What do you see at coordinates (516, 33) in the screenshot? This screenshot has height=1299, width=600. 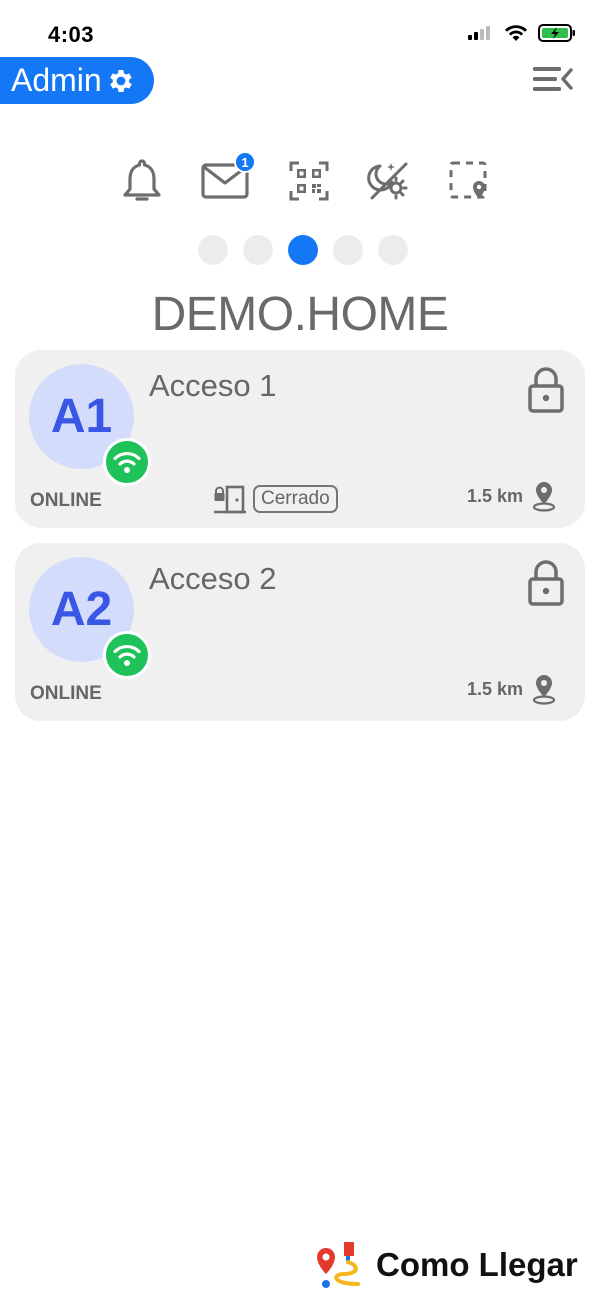 I see `wifi-status-icon` at bounding box center [516, 33].